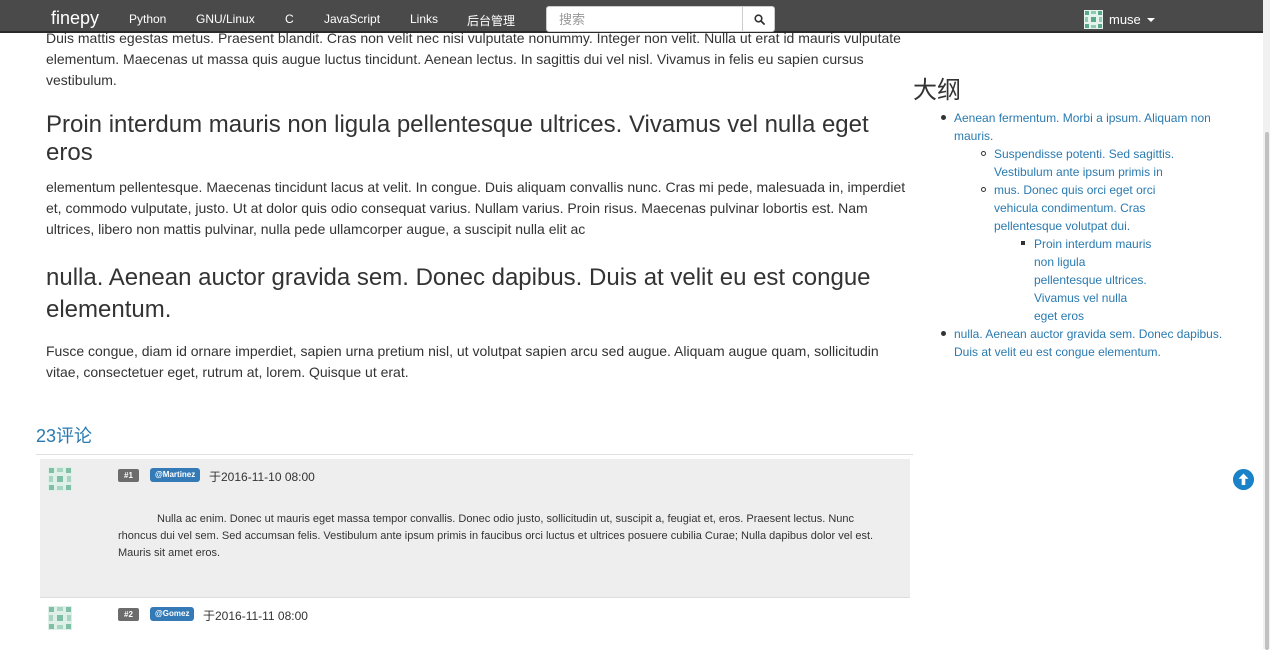 The image size is (1270, 650). What do you see at coordinates (128, 614) in the screenshot?
I see `comment-number-badge: #2` at bounding box center [128, 614].